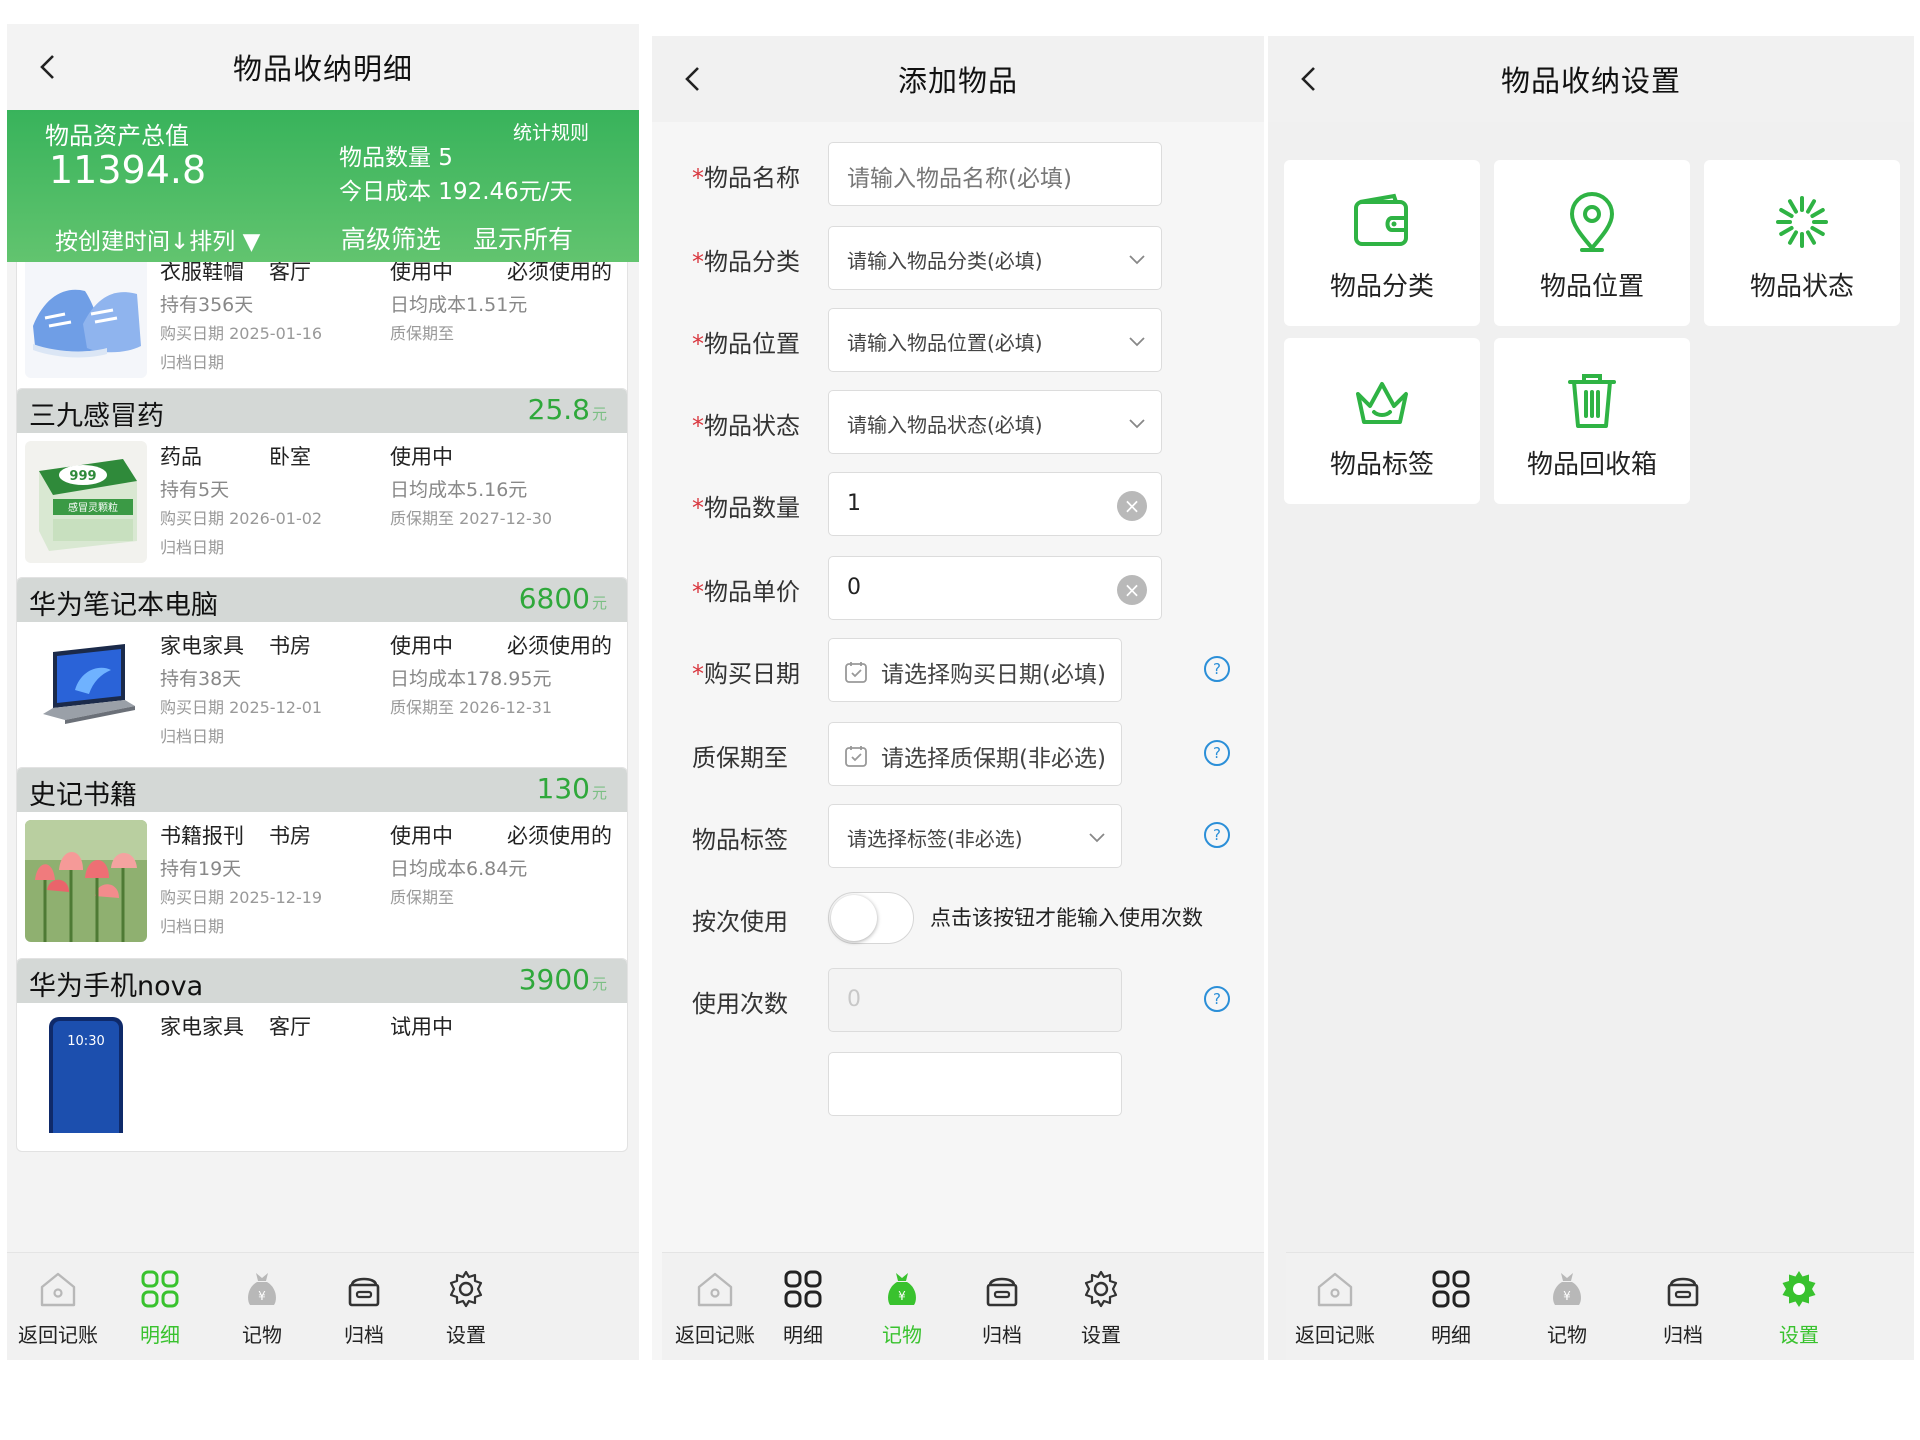  What do you see at coordinates (740, 1004) in the screenshot?
I see `field-label-text: 使用次数` at bounding box center [740, 1004].